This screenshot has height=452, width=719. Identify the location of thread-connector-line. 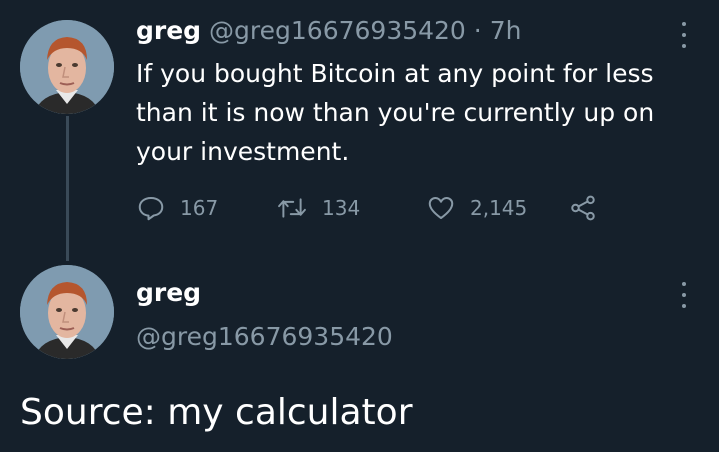
(67, 188).